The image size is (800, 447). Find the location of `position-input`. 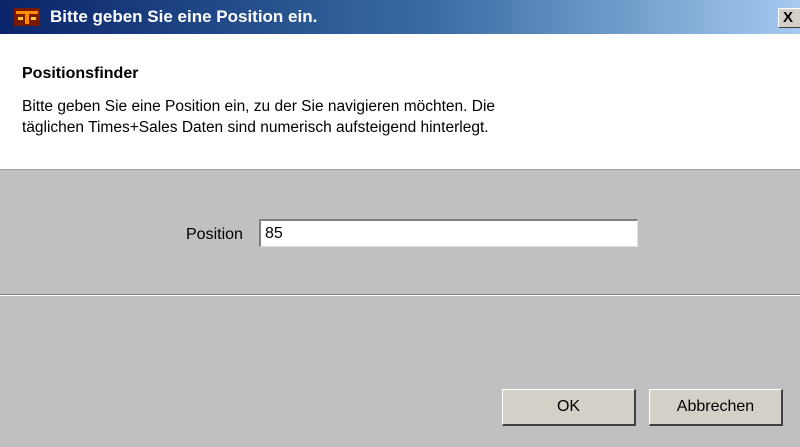

position-input is located at coordinates (448, 233).